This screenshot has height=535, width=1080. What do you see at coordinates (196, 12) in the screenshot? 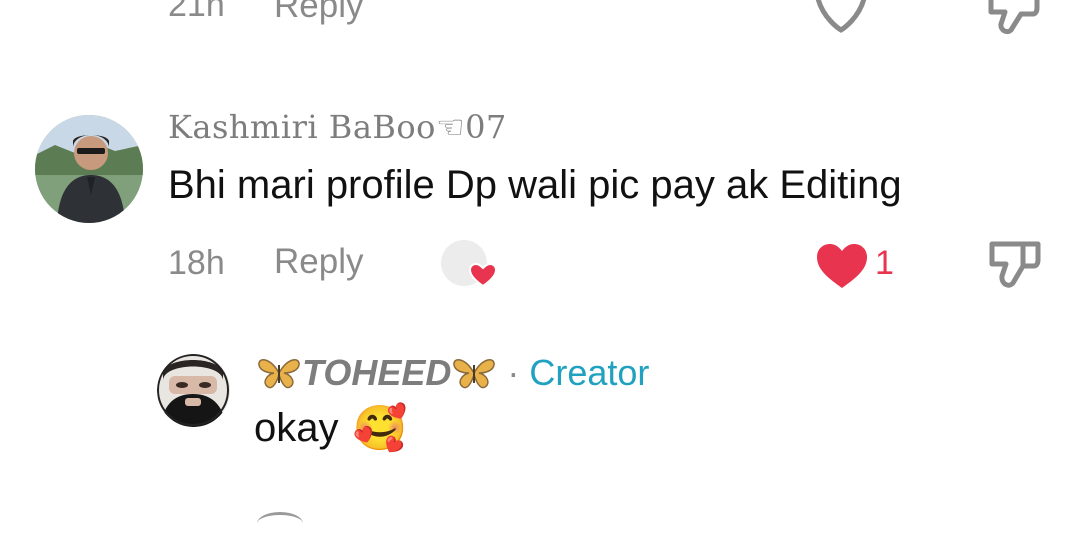
I see `top-comment-time: 21h` at bounding box center [196, 12].